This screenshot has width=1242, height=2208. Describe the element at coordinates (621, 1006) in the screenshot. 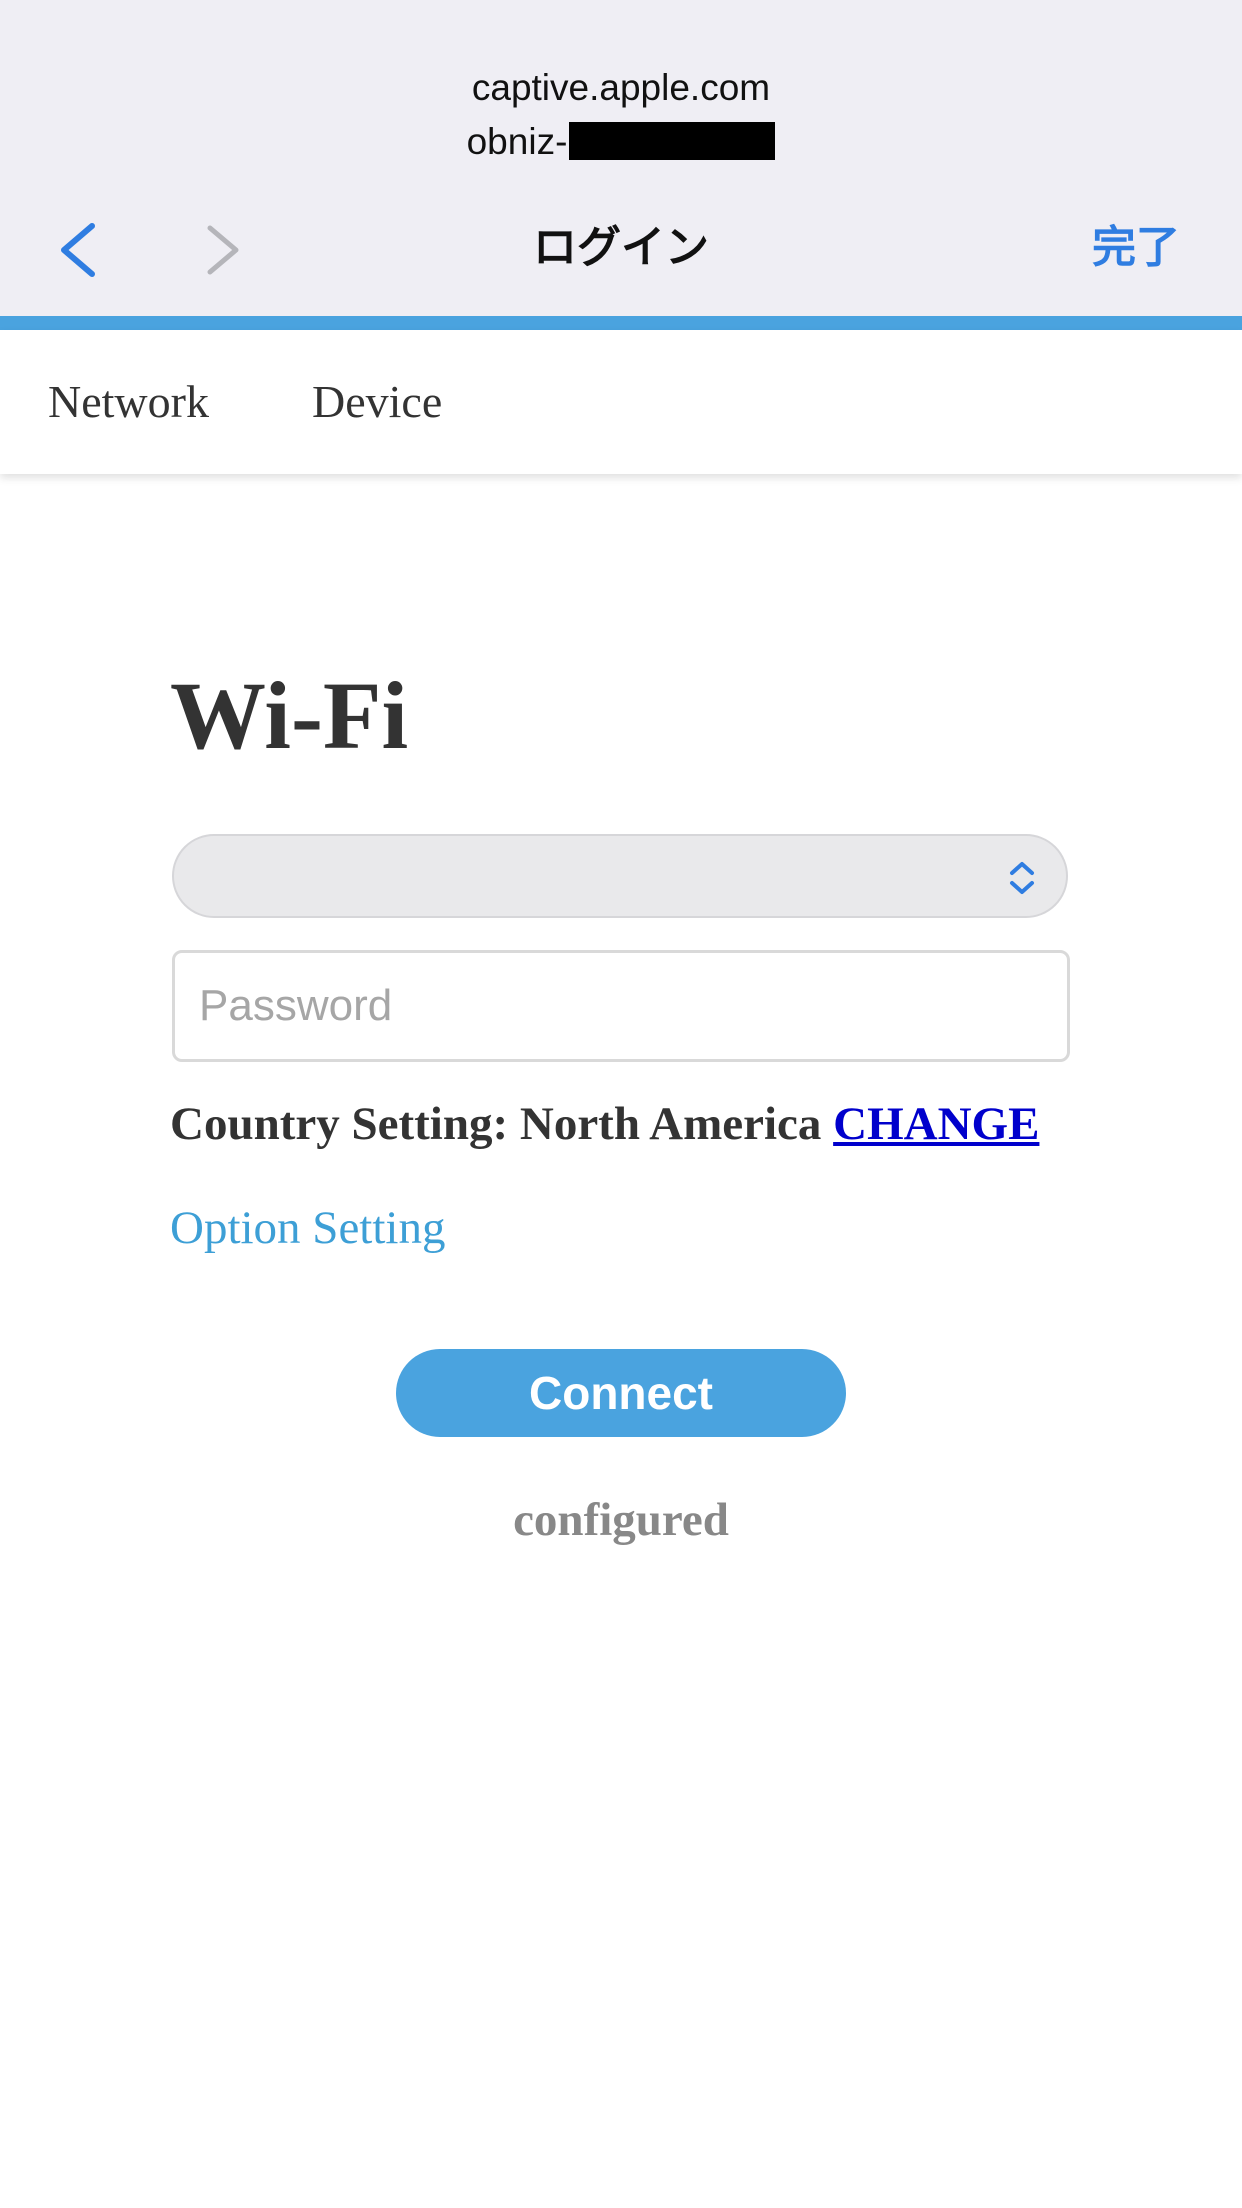

I see `password-field` at that location.